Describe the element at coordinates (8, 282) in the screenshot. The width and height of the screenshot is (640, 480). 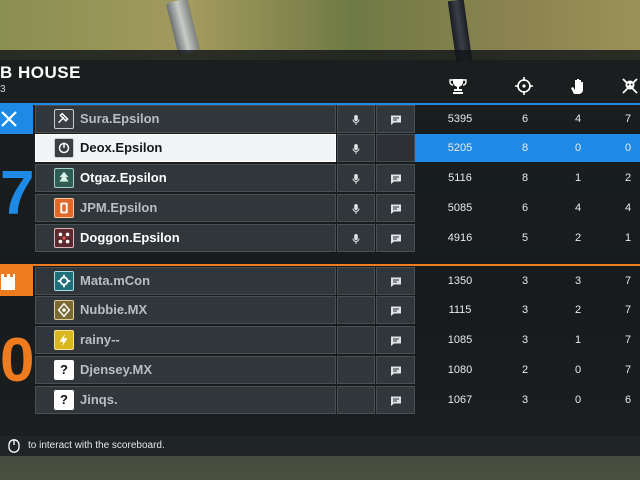
I see `castle-icon` at that location.